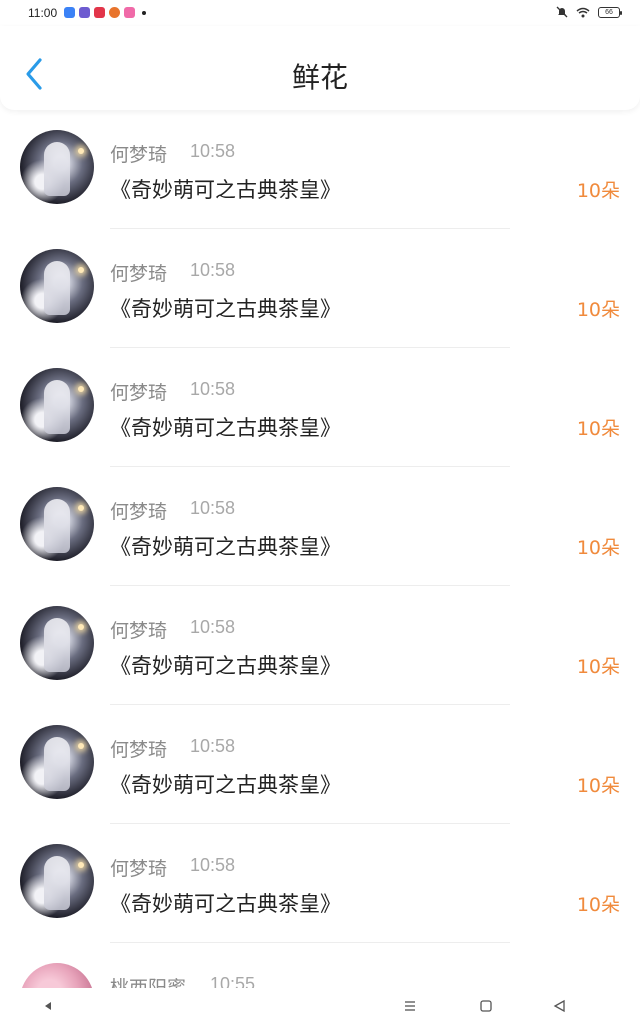 This screenshot has width=640, height=1024. I want to click on recent-triangle-icon, so click(559, 1006).